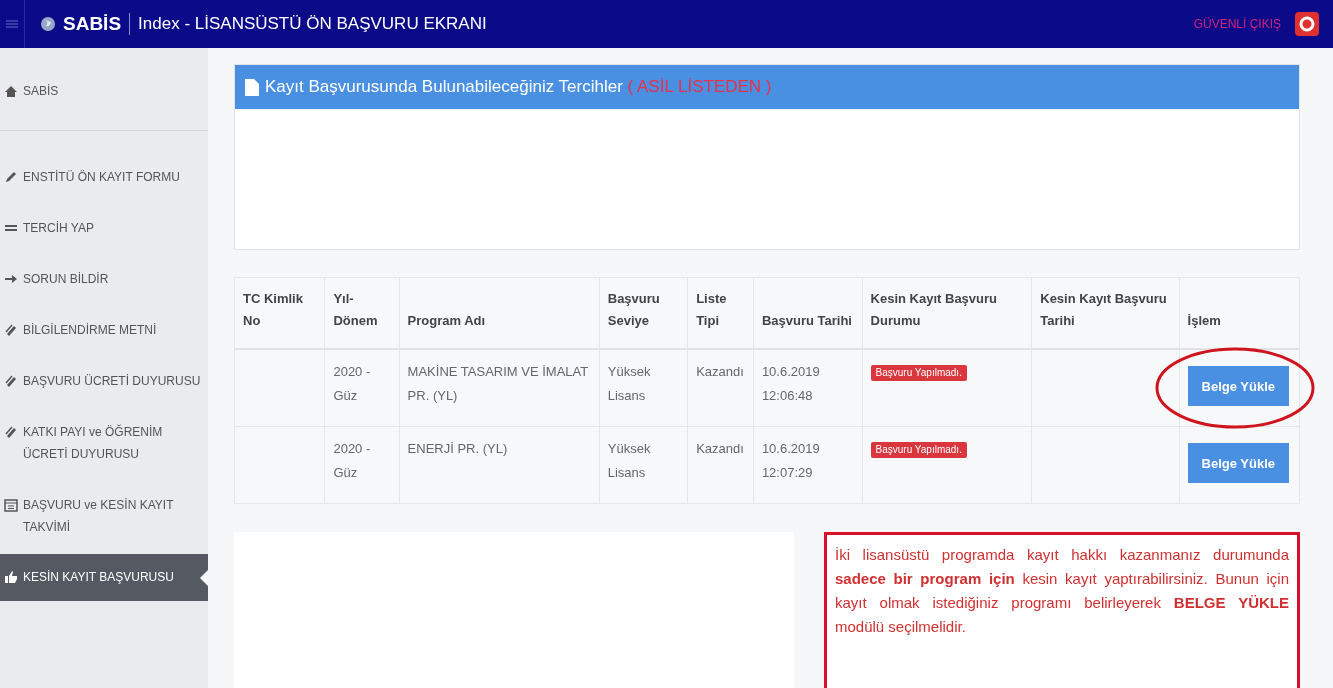  What do you see at coordinates (104, 228) in the screenshot?
I see `sidebar-item: TERCİH YAP` at bounding box center [104, 228].